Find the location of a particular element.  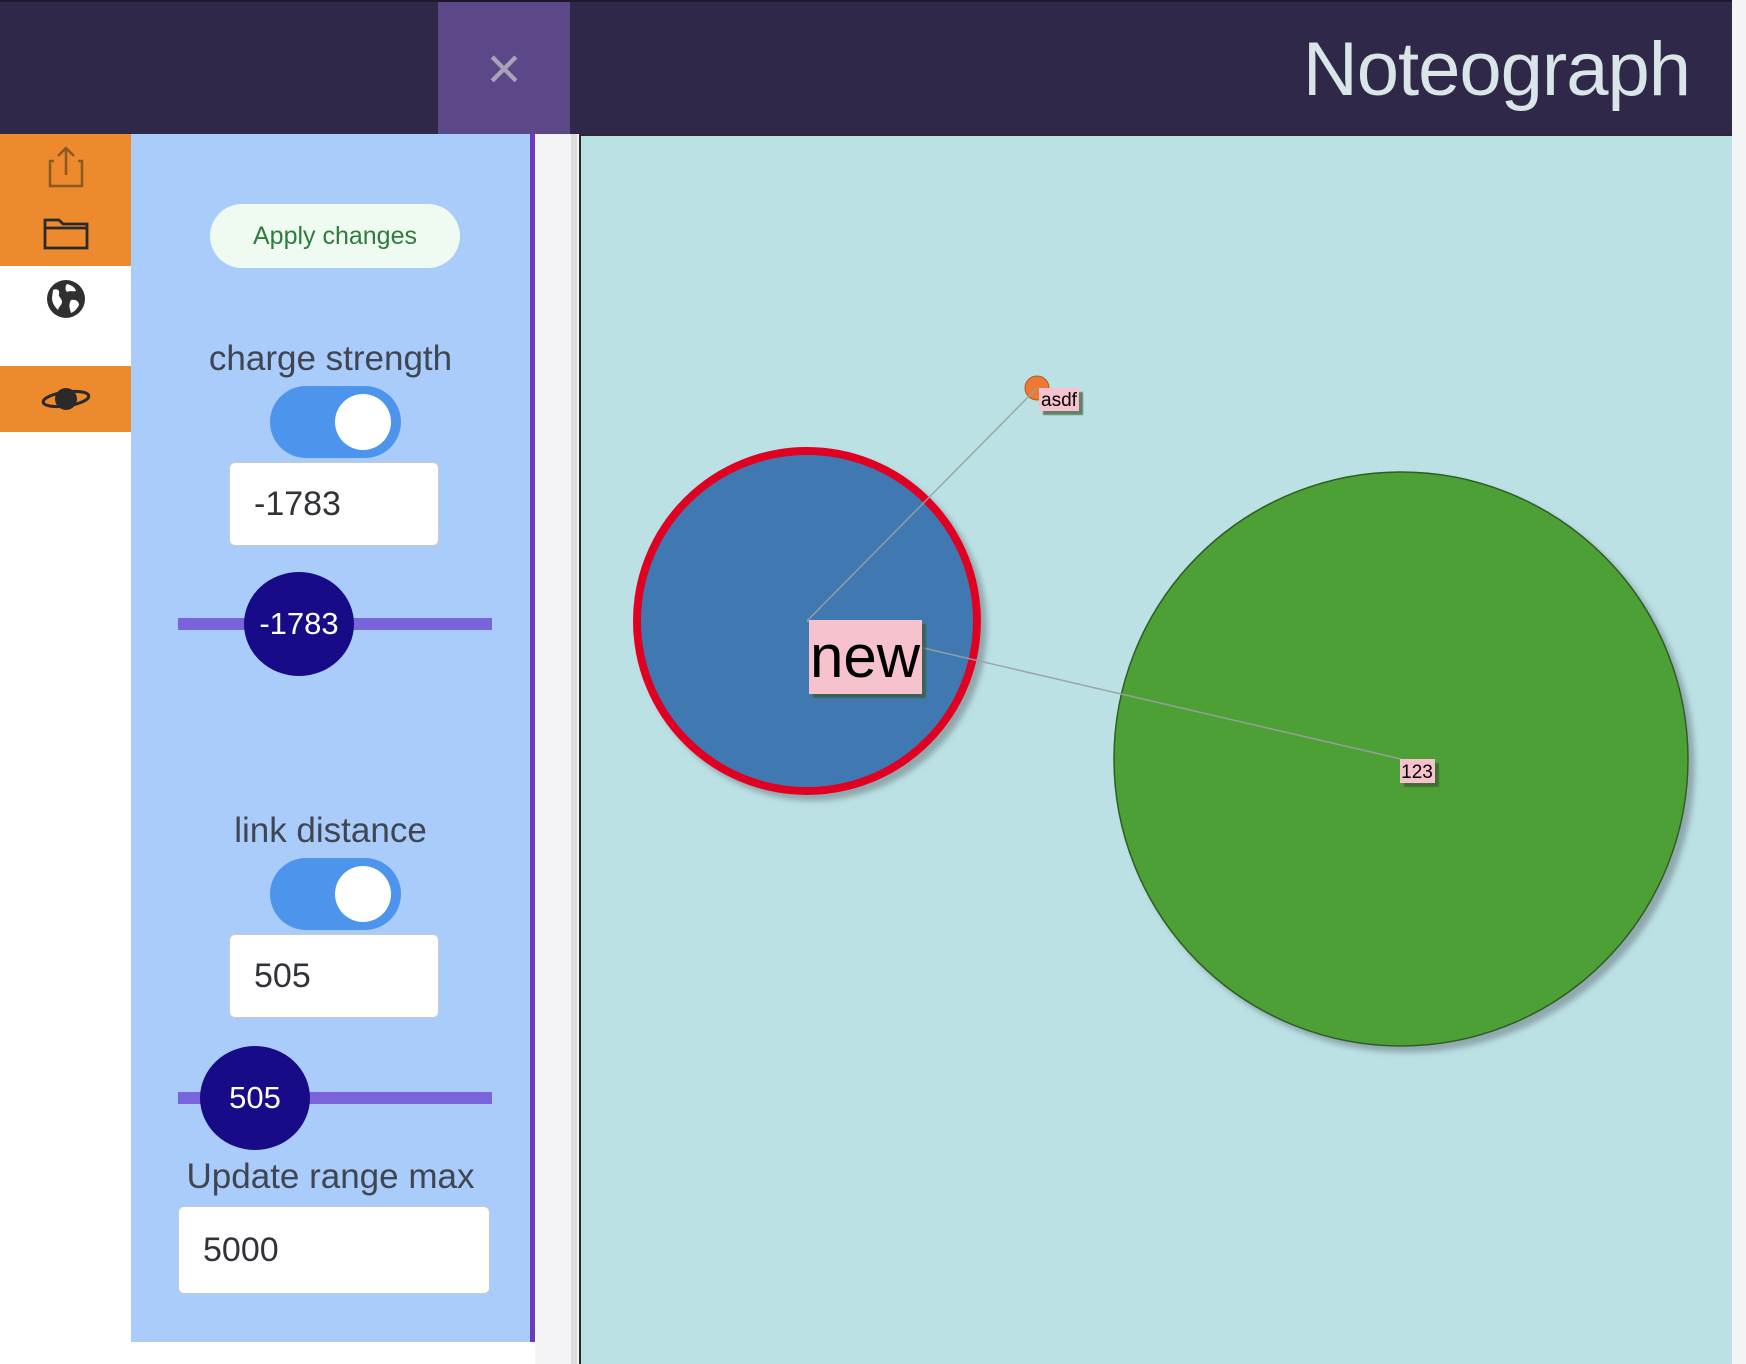

charge-strength-toggle is located at coordinates (335, 422).